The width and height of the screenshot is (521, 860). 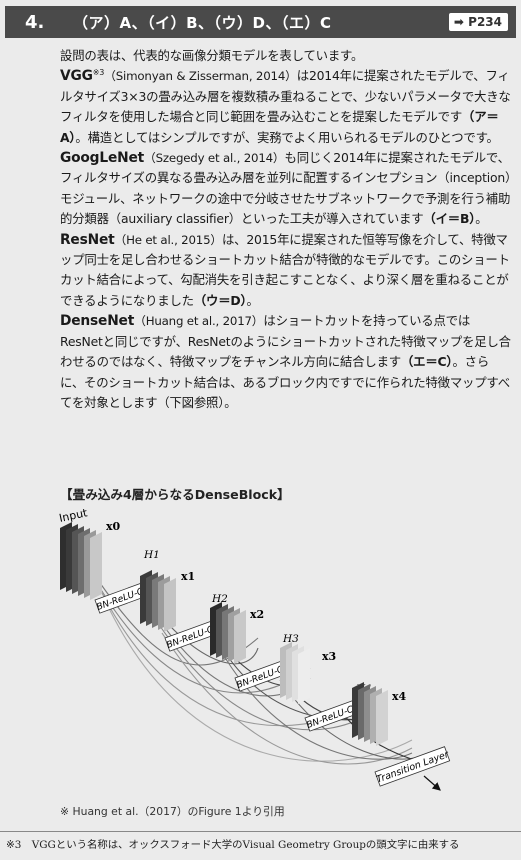 I want to click on x4-label: x4, so click(x=399, y=696).